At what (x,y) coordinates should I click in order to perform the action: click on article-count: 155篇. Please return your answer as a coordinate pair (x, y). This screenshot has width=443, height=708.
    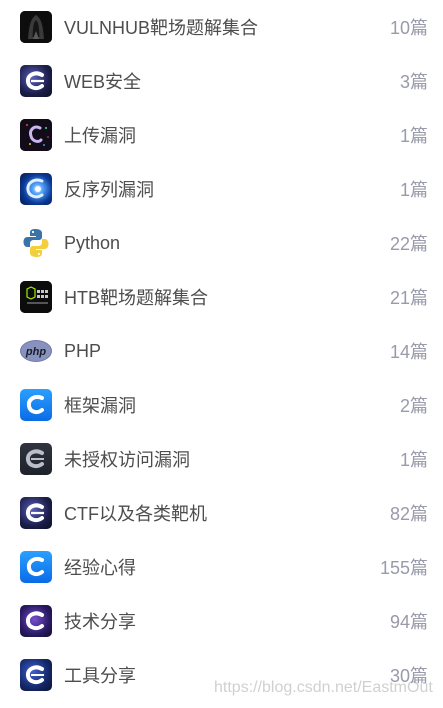
    Looking at the image, I should click on (403, 568).